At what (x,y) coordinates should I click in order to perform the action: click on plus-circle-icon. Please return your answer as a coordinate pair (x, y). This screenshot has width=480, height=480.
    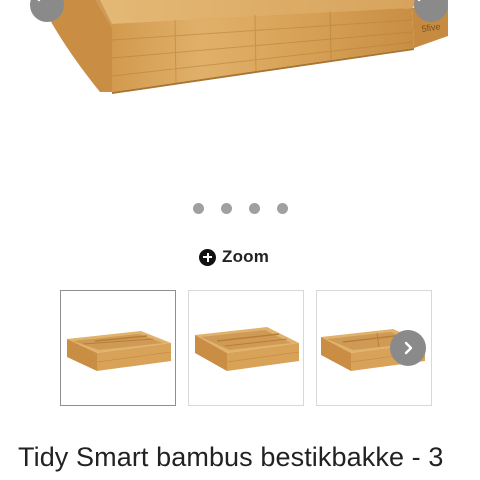
    Looking at the image, I should click on (207, 257).